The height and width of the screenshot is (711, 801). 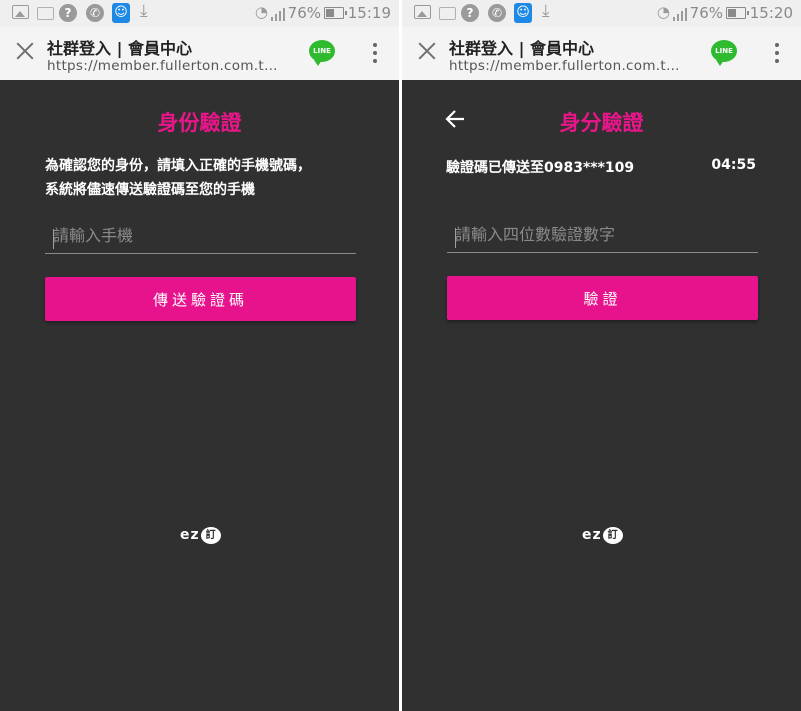 I want to click on phone-input, so click(x=200, y=239).